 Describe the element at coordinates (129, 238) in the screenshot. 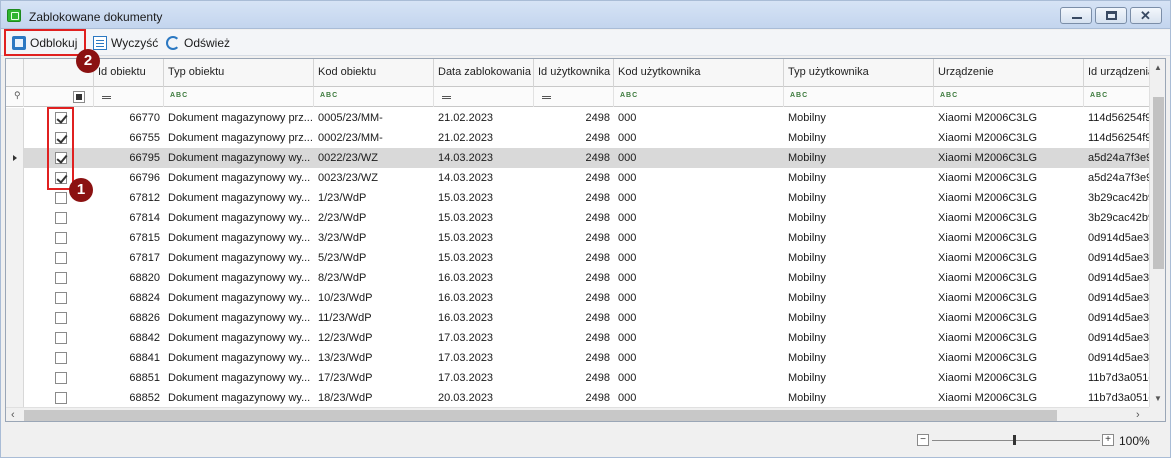

I see `cell-id-obiektu: 67815` at that location.